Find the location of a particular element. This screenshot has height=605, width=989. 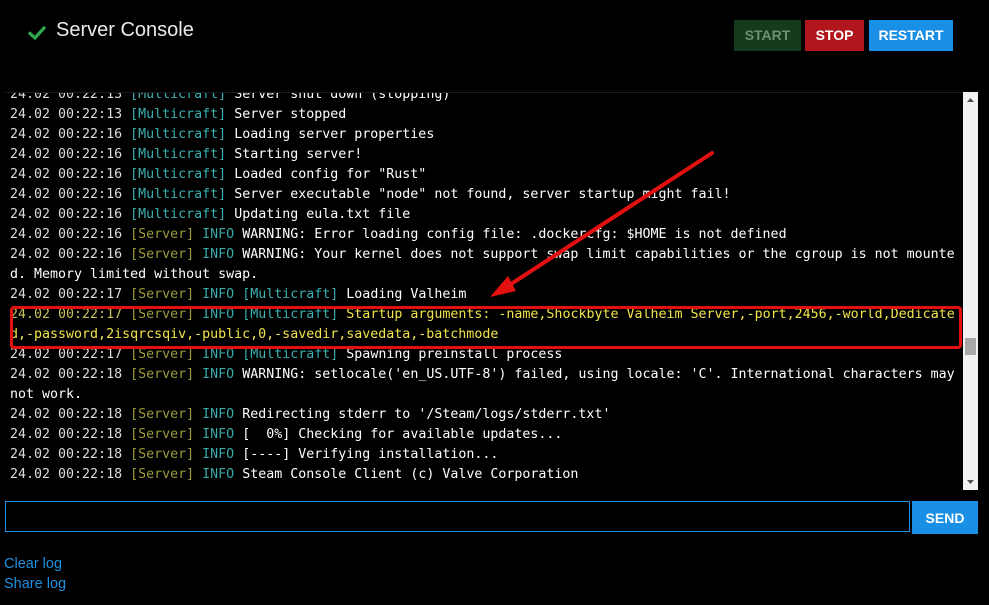

log-message: Loading Valheim is located at coordinates (406, 294).